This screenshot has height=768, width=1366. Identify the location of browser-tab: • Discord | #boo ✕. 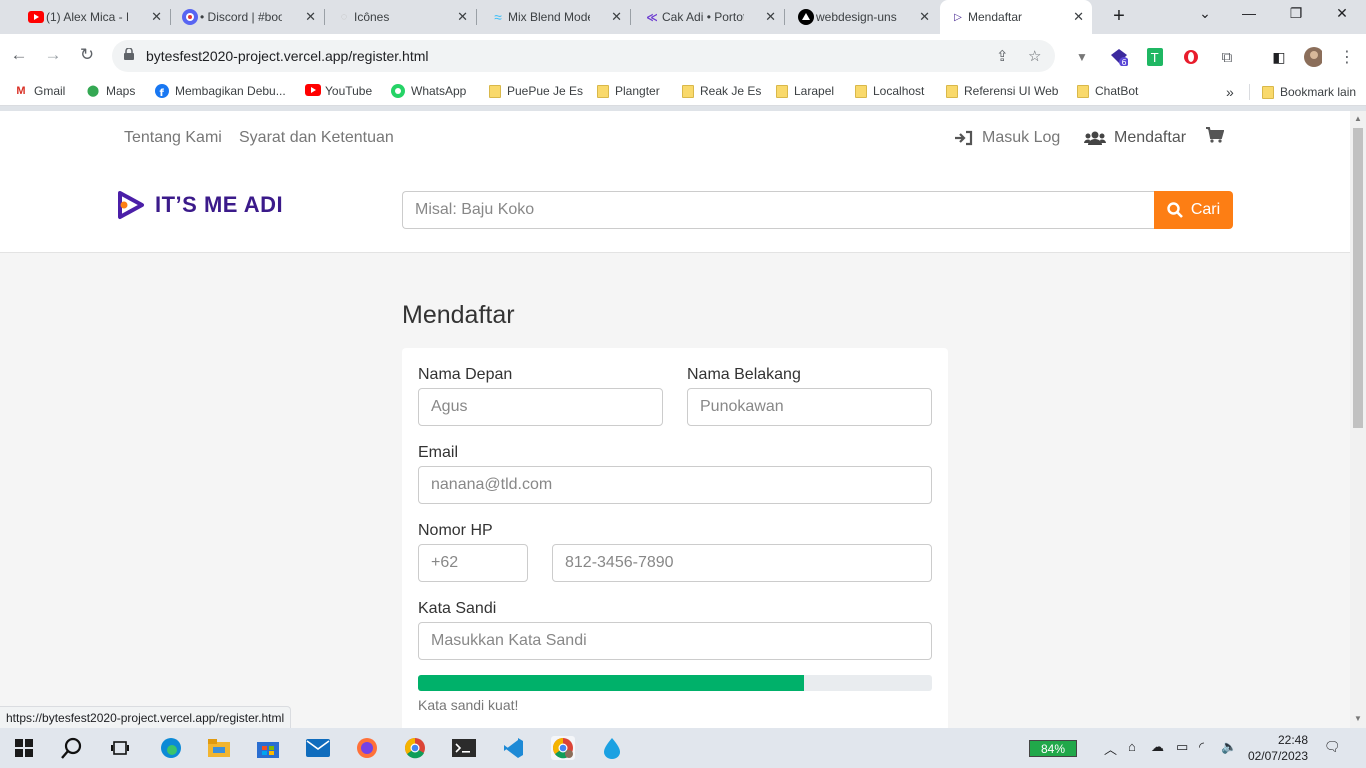
(248, 17).